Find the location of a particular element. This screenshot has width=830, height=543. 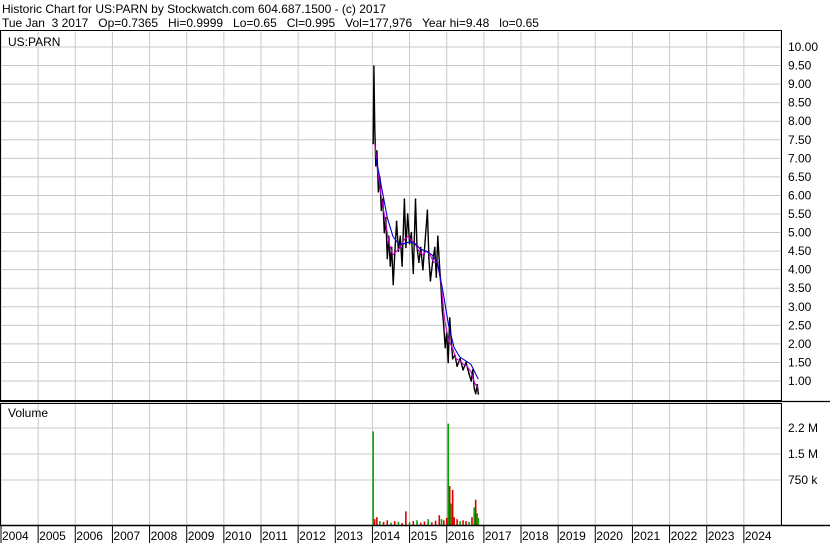

y-tick-label: 1.00 is located at coordinates (800, 381).